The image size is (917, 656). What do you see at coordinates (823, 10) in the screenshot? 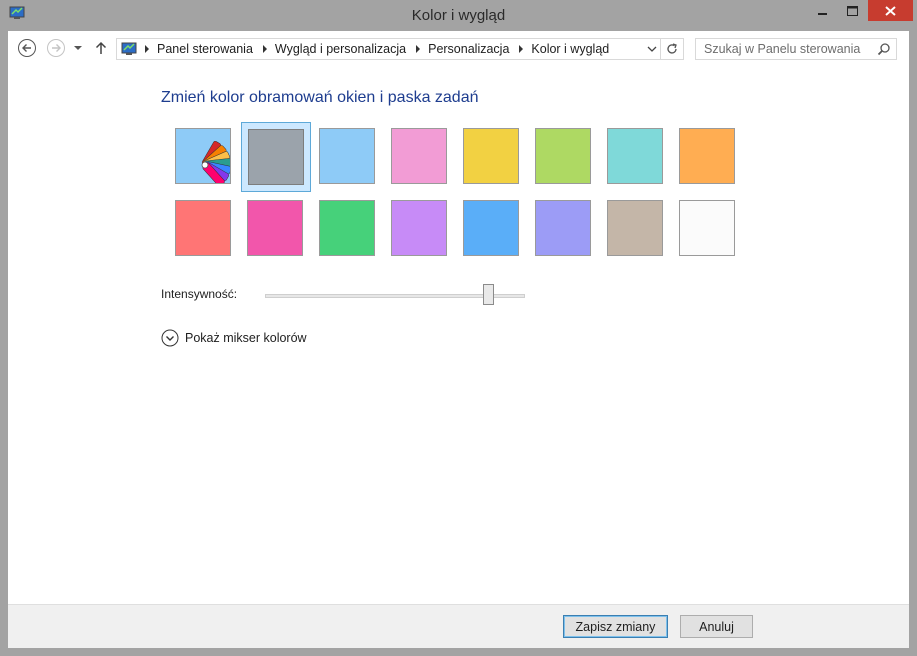
I see `minimize-button` at bounding box center [823, 10].